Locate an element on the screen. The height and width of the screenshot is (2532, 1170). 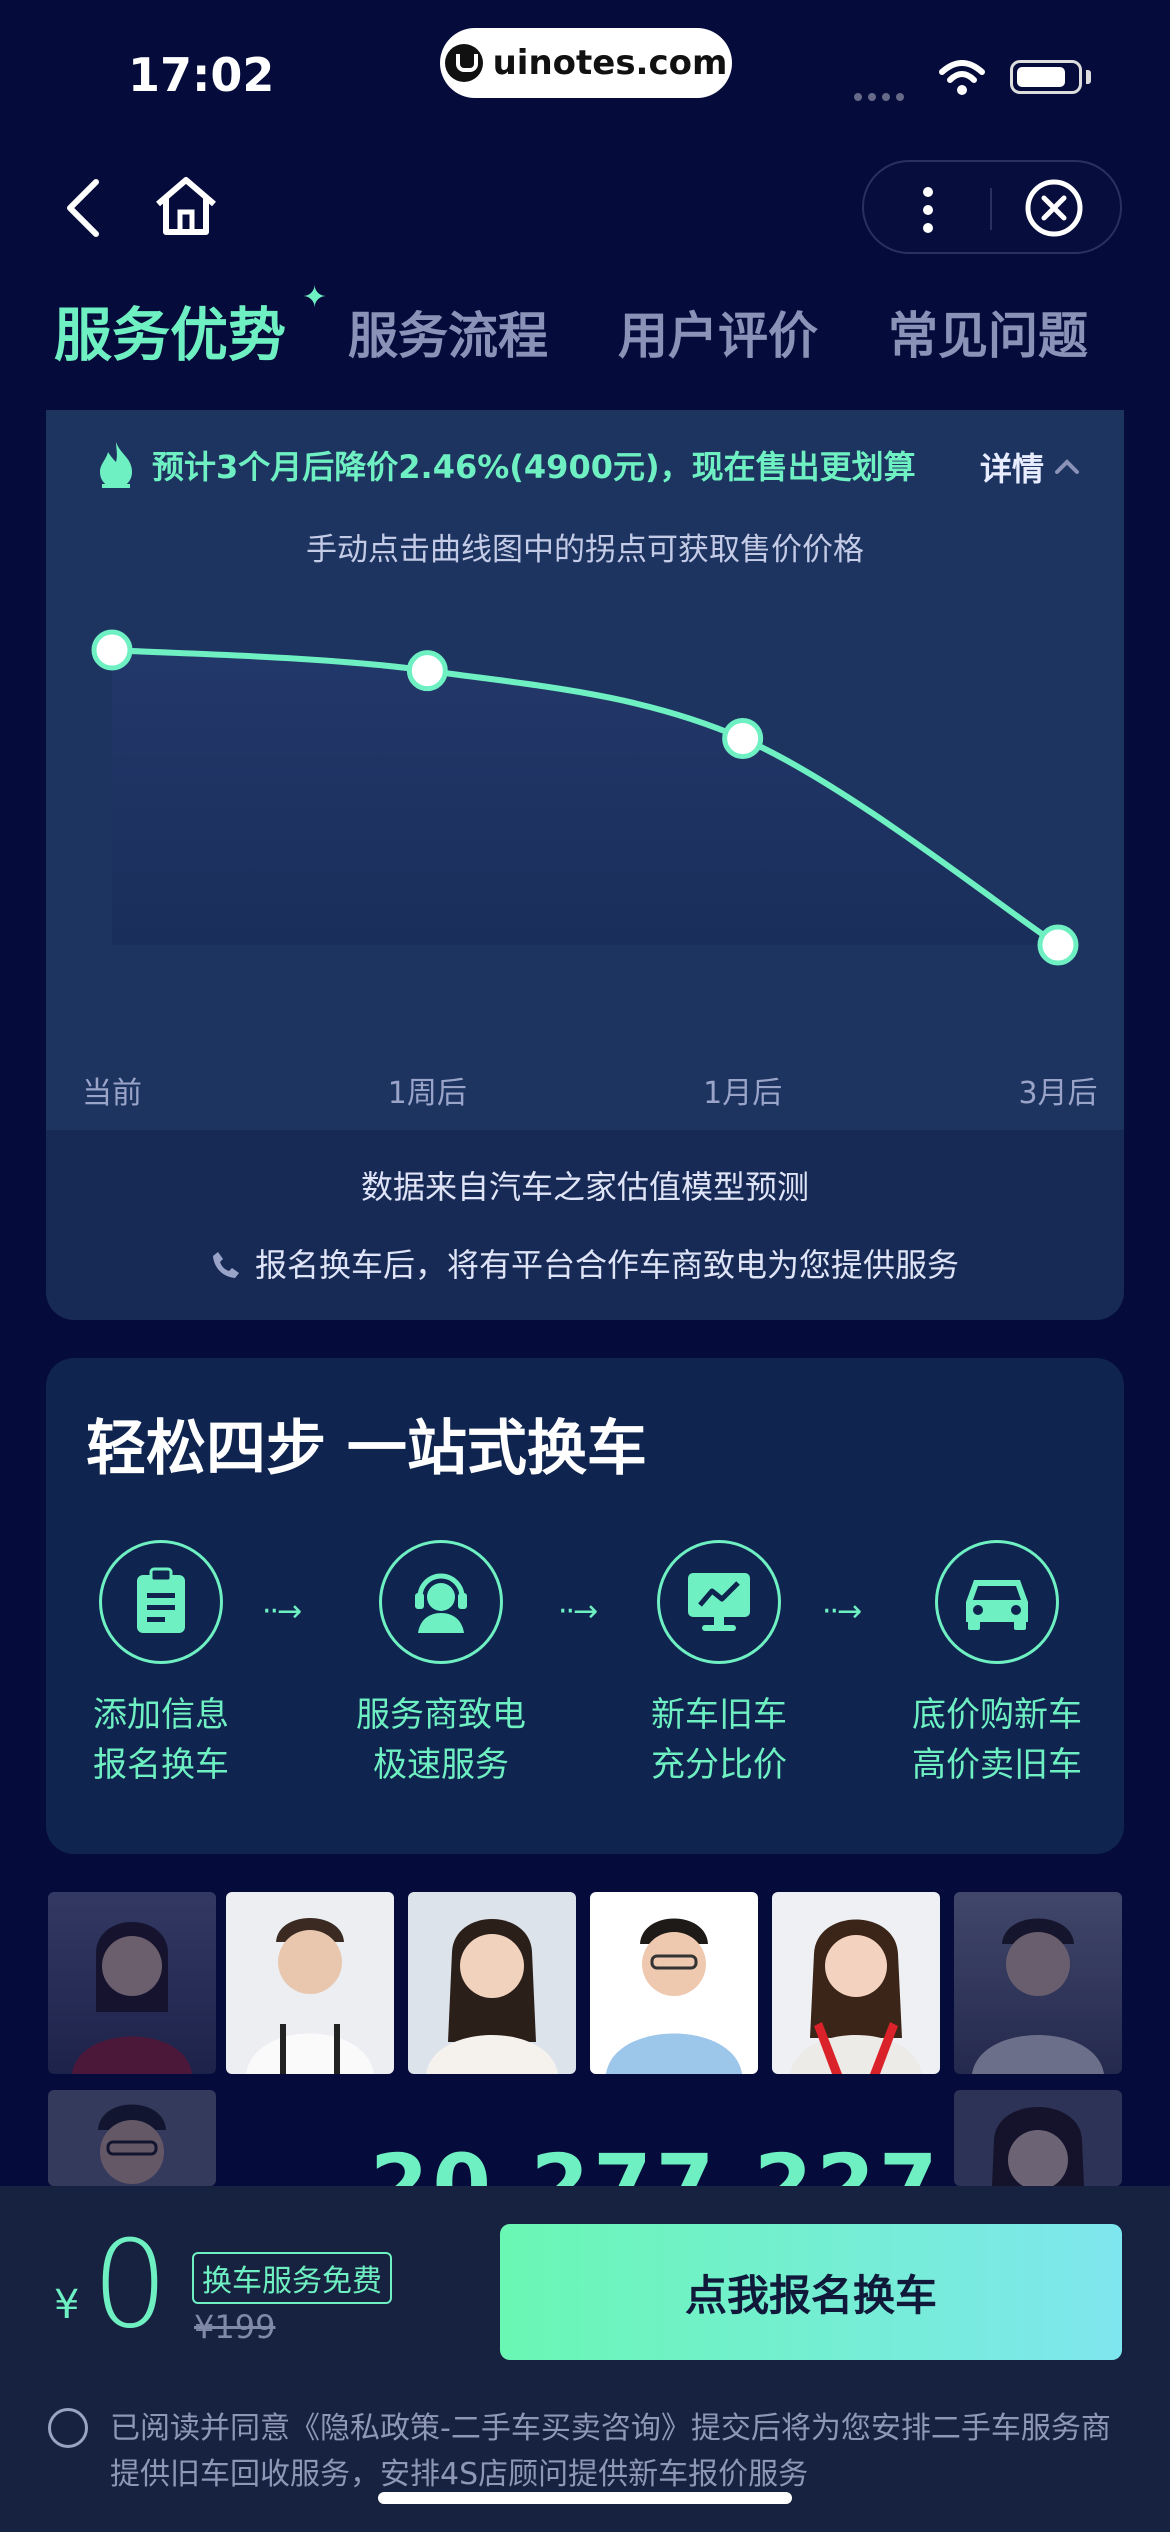
status-time: 17:02 is located at coordinates (201, 75).